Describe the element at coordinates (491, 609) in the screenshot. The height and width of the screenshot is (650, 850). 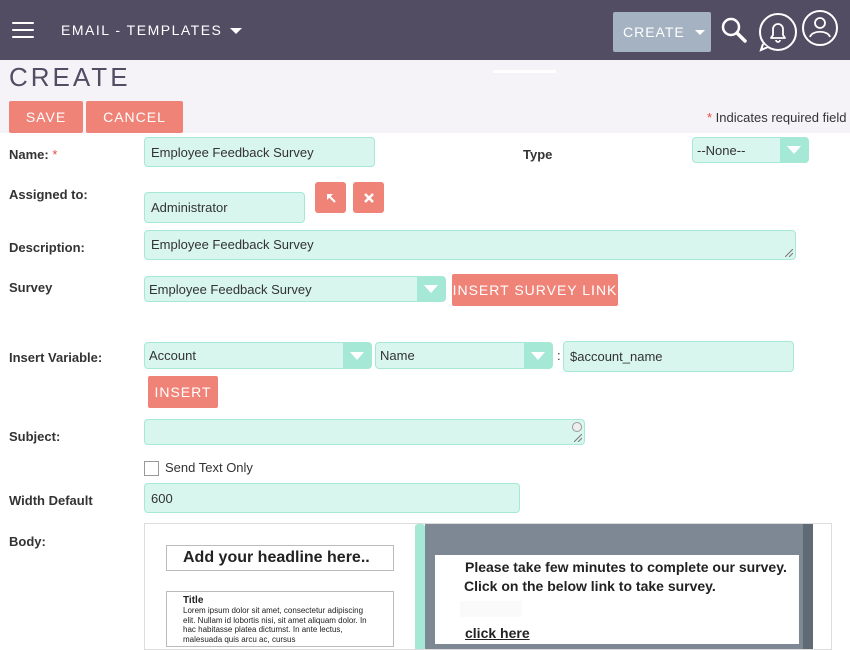
I see `email-spacer` at that location.